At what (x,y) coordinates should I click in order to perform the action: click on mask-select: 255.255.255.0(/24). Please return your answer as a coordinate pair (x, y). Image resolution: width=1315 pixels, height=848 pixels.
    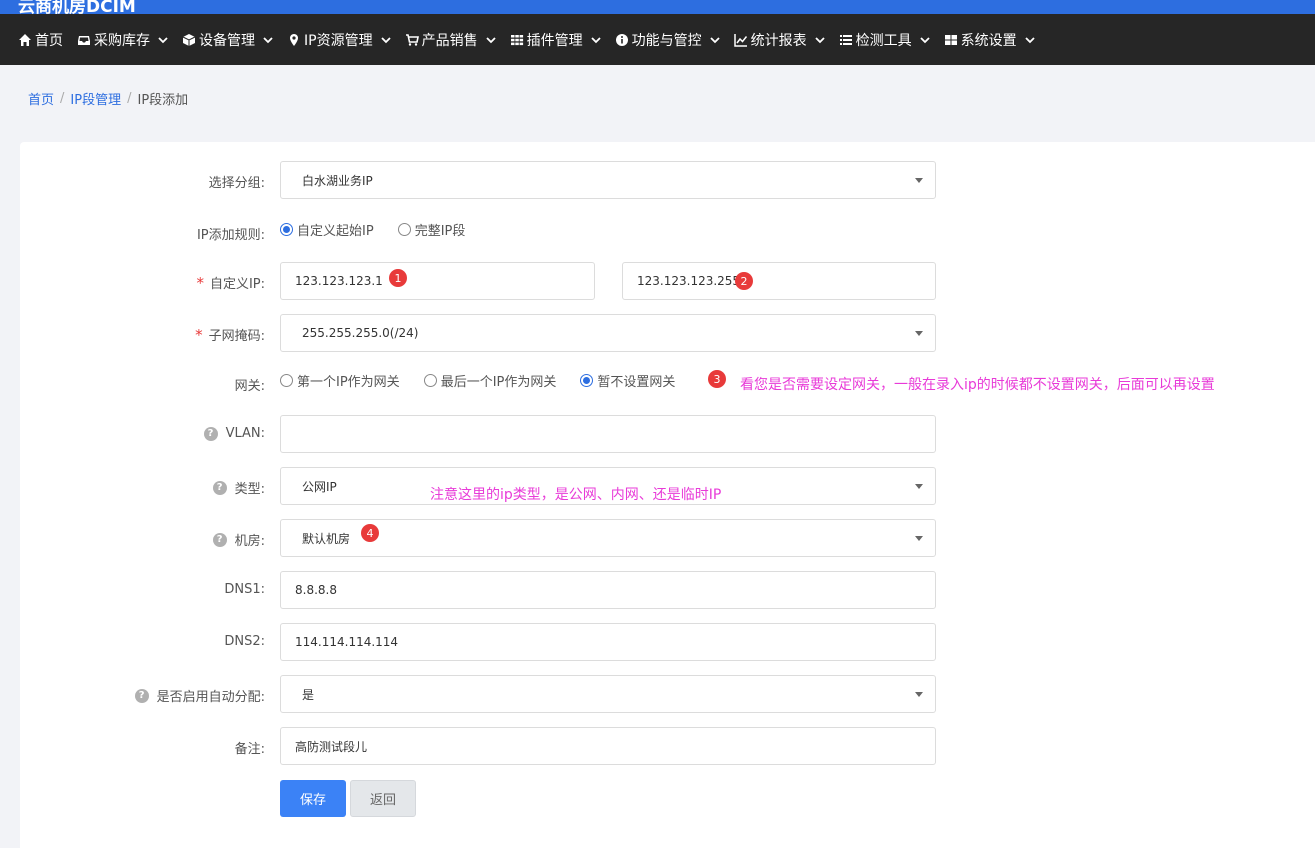
    Looking at the image, I should click on (608, 333).